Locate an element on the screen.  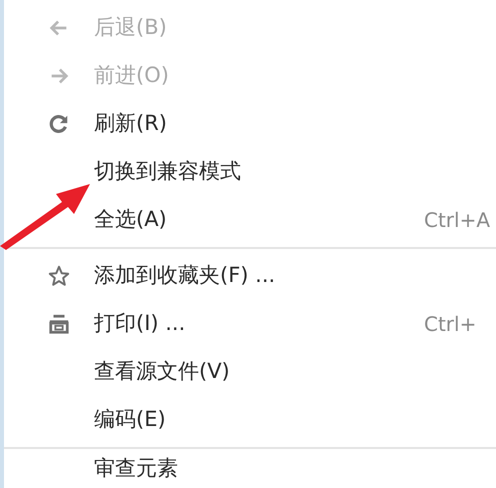
menu-item: 查看源文件(V) is located at coordinates (250, 372).